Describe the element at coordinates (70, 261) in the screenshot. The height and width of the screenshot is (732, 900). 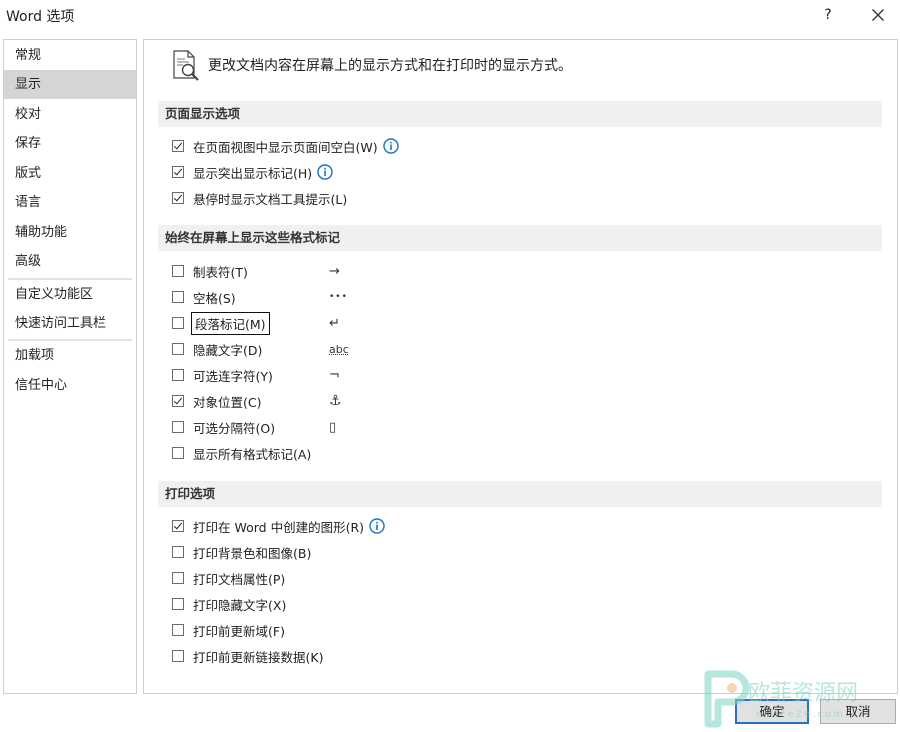
I see `sidebar-item-advanced: 高级` at that location.